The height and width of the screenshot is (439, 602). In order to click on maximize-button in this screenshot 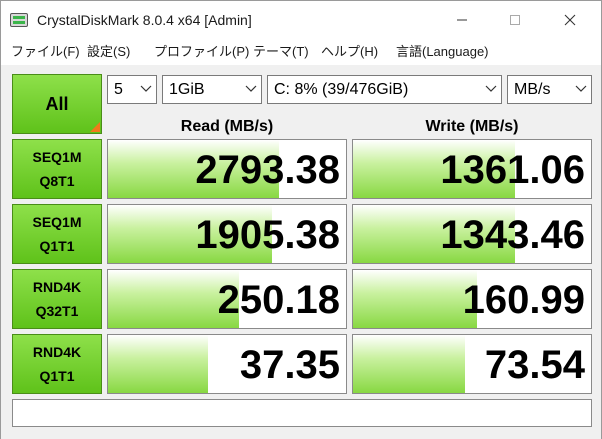, I will do `click(515, 20)`.